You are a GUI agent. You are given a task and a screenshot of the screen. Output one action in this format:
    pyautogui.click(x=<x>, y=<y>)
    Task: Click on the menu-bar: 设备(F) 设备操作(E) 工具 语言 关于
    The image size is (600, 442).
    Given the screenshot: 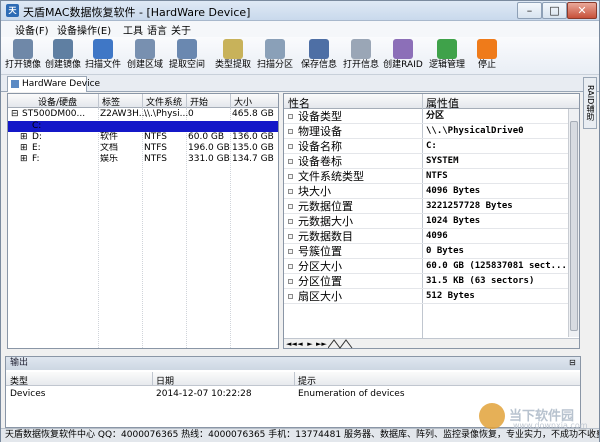 What is the action you would take?
    pyautogui.click(x=300, y=29)
    